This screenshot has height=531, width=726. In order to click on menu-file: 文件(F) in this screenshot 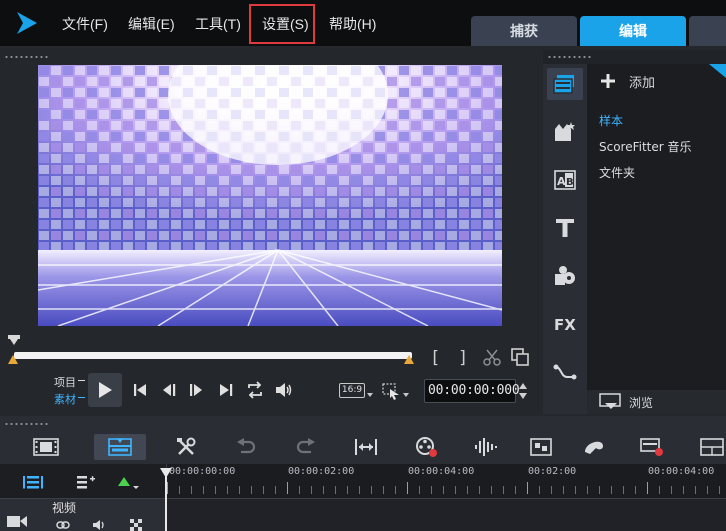, I will do `click(85, 24)`.